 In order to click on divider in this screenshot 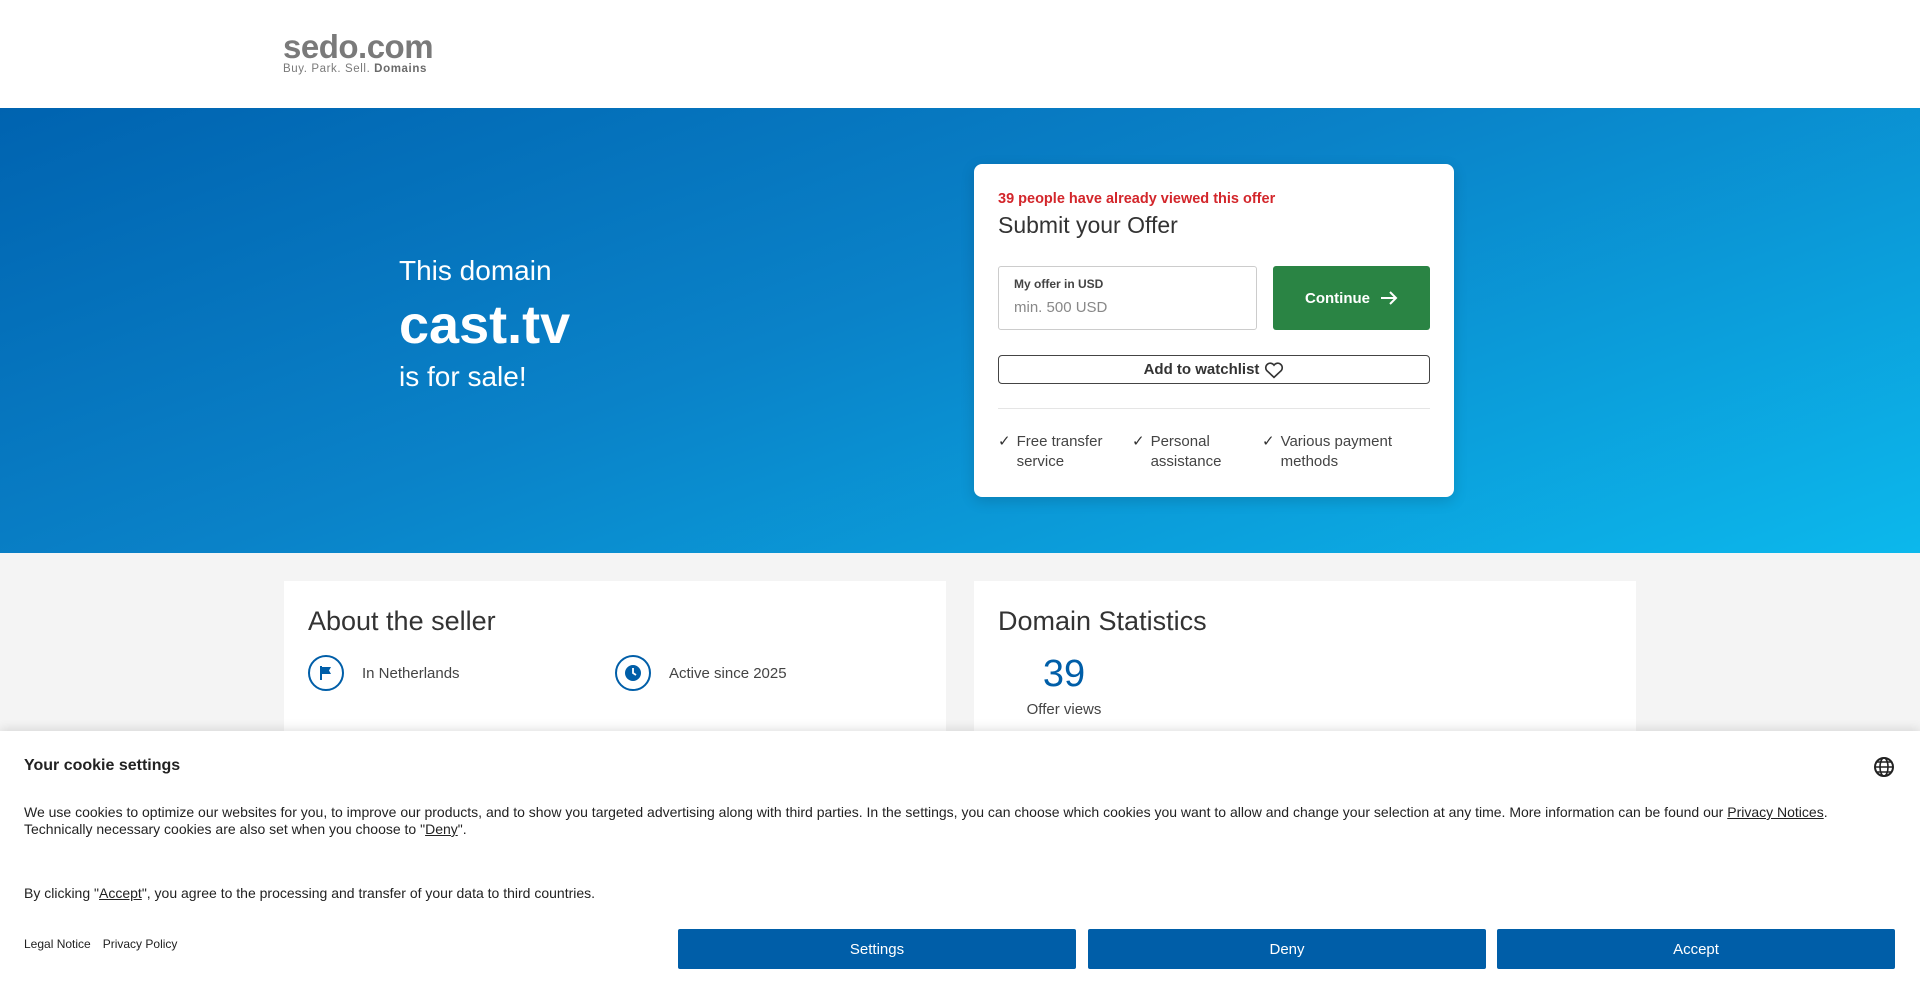, I will do `click(1214, 408)`.